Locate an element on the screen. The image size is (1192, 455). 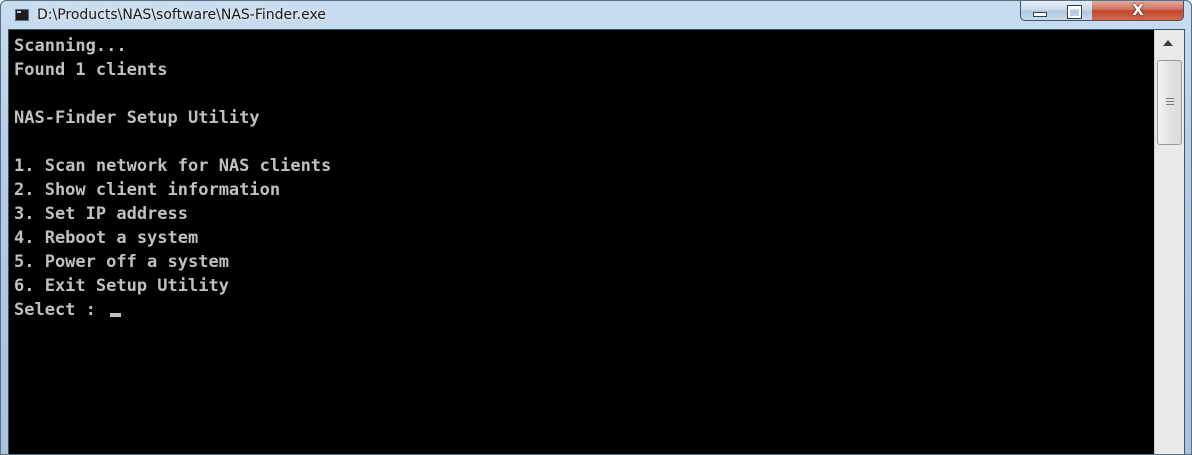
grip-icon is located at coordinates (1170, 102).